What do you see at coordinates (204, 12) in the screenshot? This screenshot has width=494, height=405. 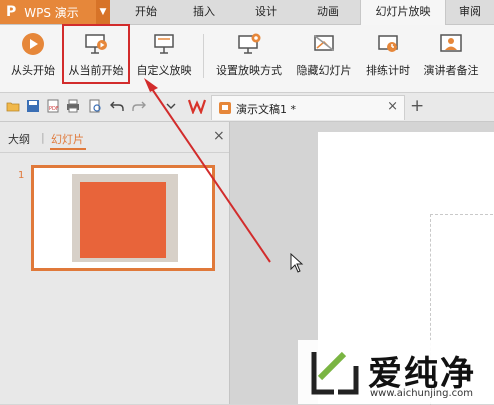 I see `tab-insert: 插入` at bounding box center [204, 12].